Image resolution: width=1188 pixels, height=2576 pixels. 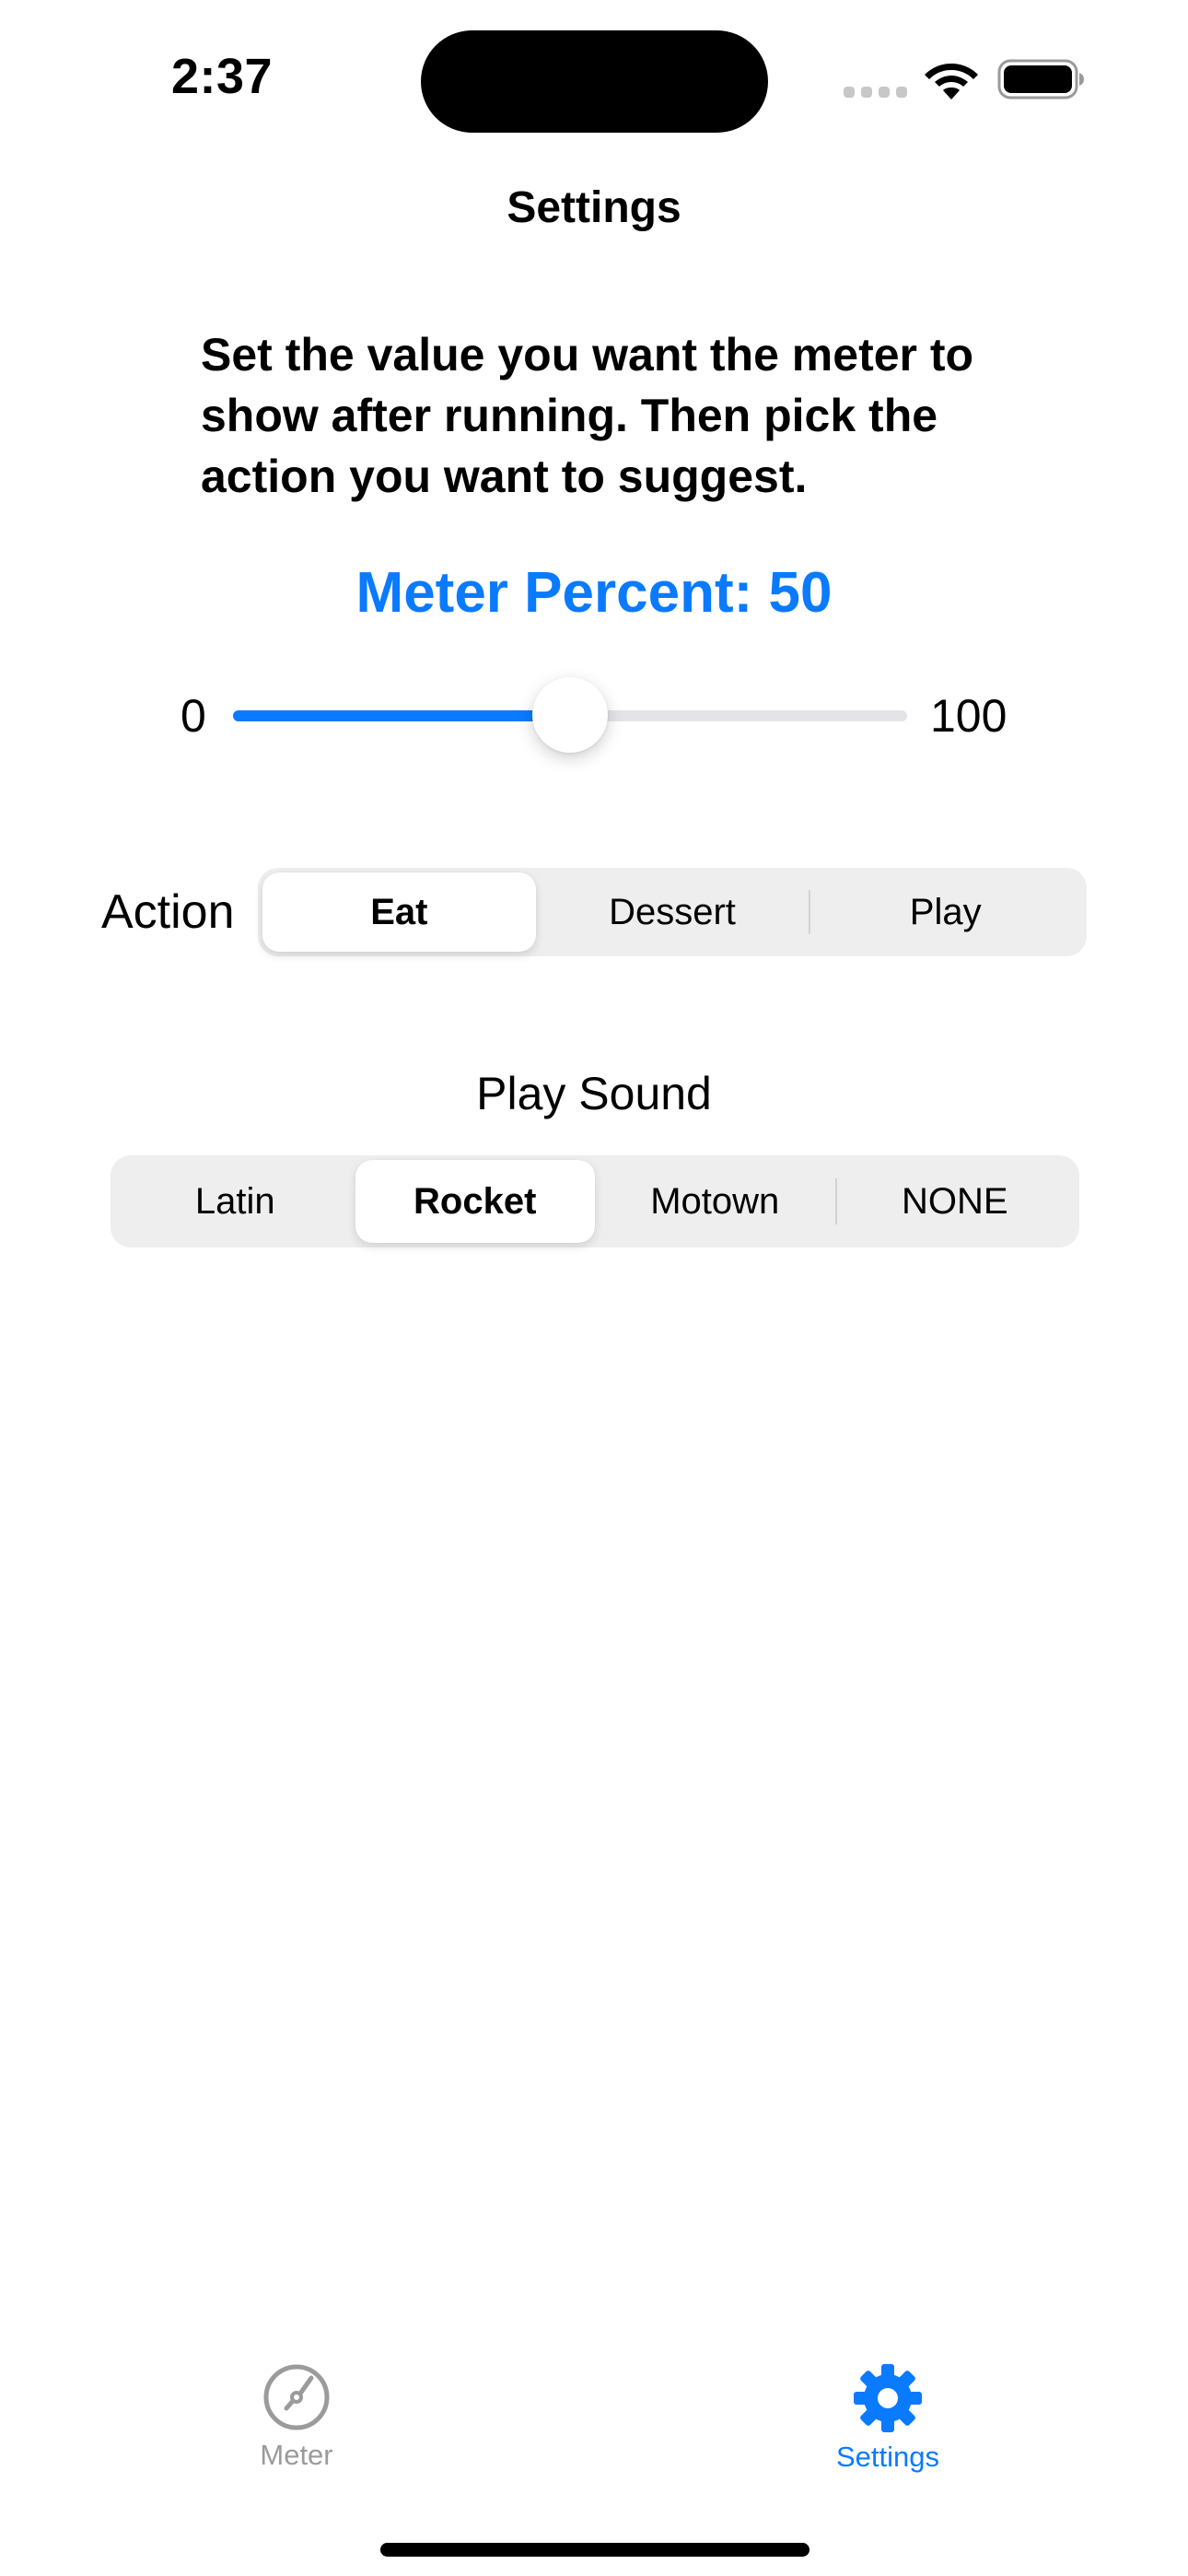 I want to click on gauge-icon, so click(x=296, y=2397).